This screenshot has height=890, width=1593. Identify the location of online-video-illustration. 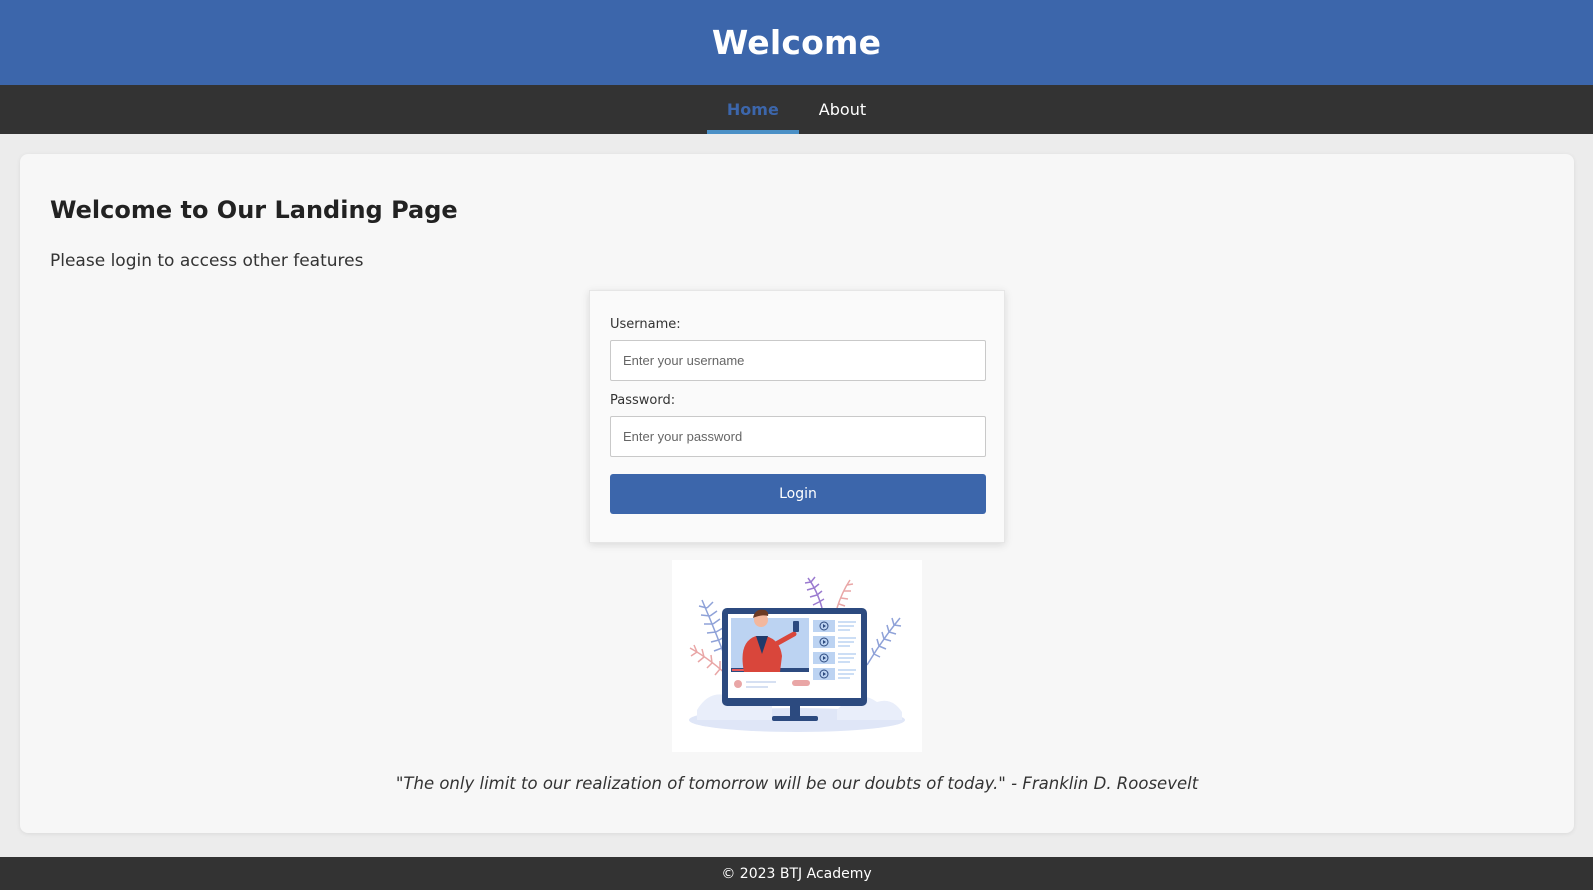
(797, 656).